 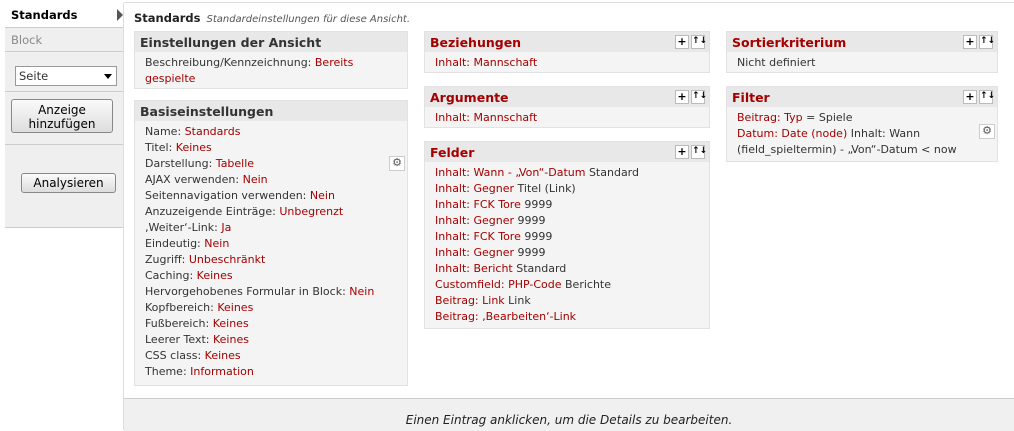 What do you see at coordinates (474, 268) in the screenshot?
I see `field-link: Inhalt: Bericht` at bounding box center [474, 268].